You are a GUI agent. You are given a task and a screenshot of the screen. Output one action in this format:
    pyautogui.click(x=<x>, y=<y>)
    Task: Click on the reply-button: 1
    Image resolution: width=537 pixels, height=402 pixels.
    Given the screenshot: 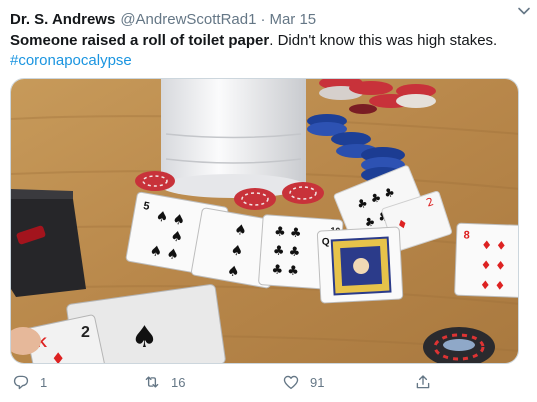 What is the action you would take?
    pyautogui.click(x=29, y=382)
    